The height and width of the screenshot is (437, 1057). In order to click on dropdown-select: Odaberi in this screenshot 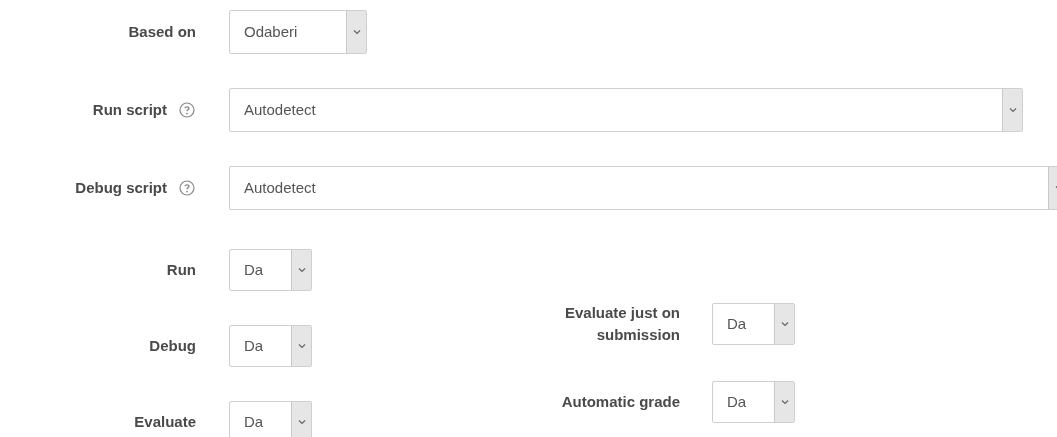, I will do `click(298, 32)`.